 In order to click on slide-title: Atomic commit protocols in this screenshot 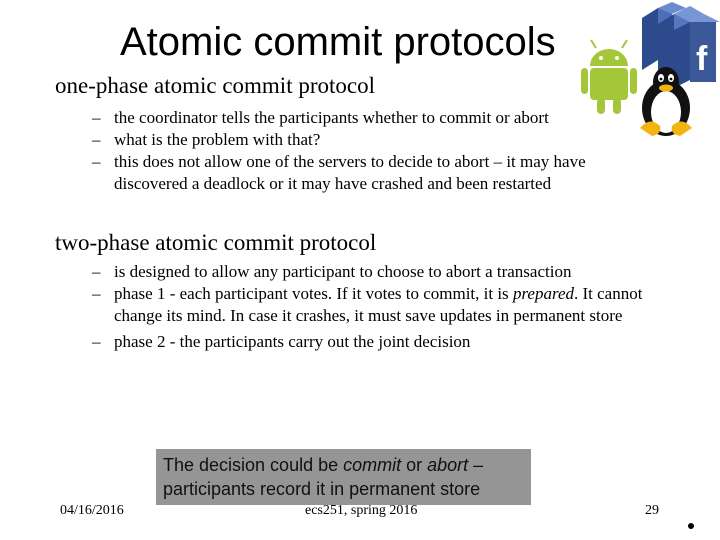, I will do `click(338, 42)`.